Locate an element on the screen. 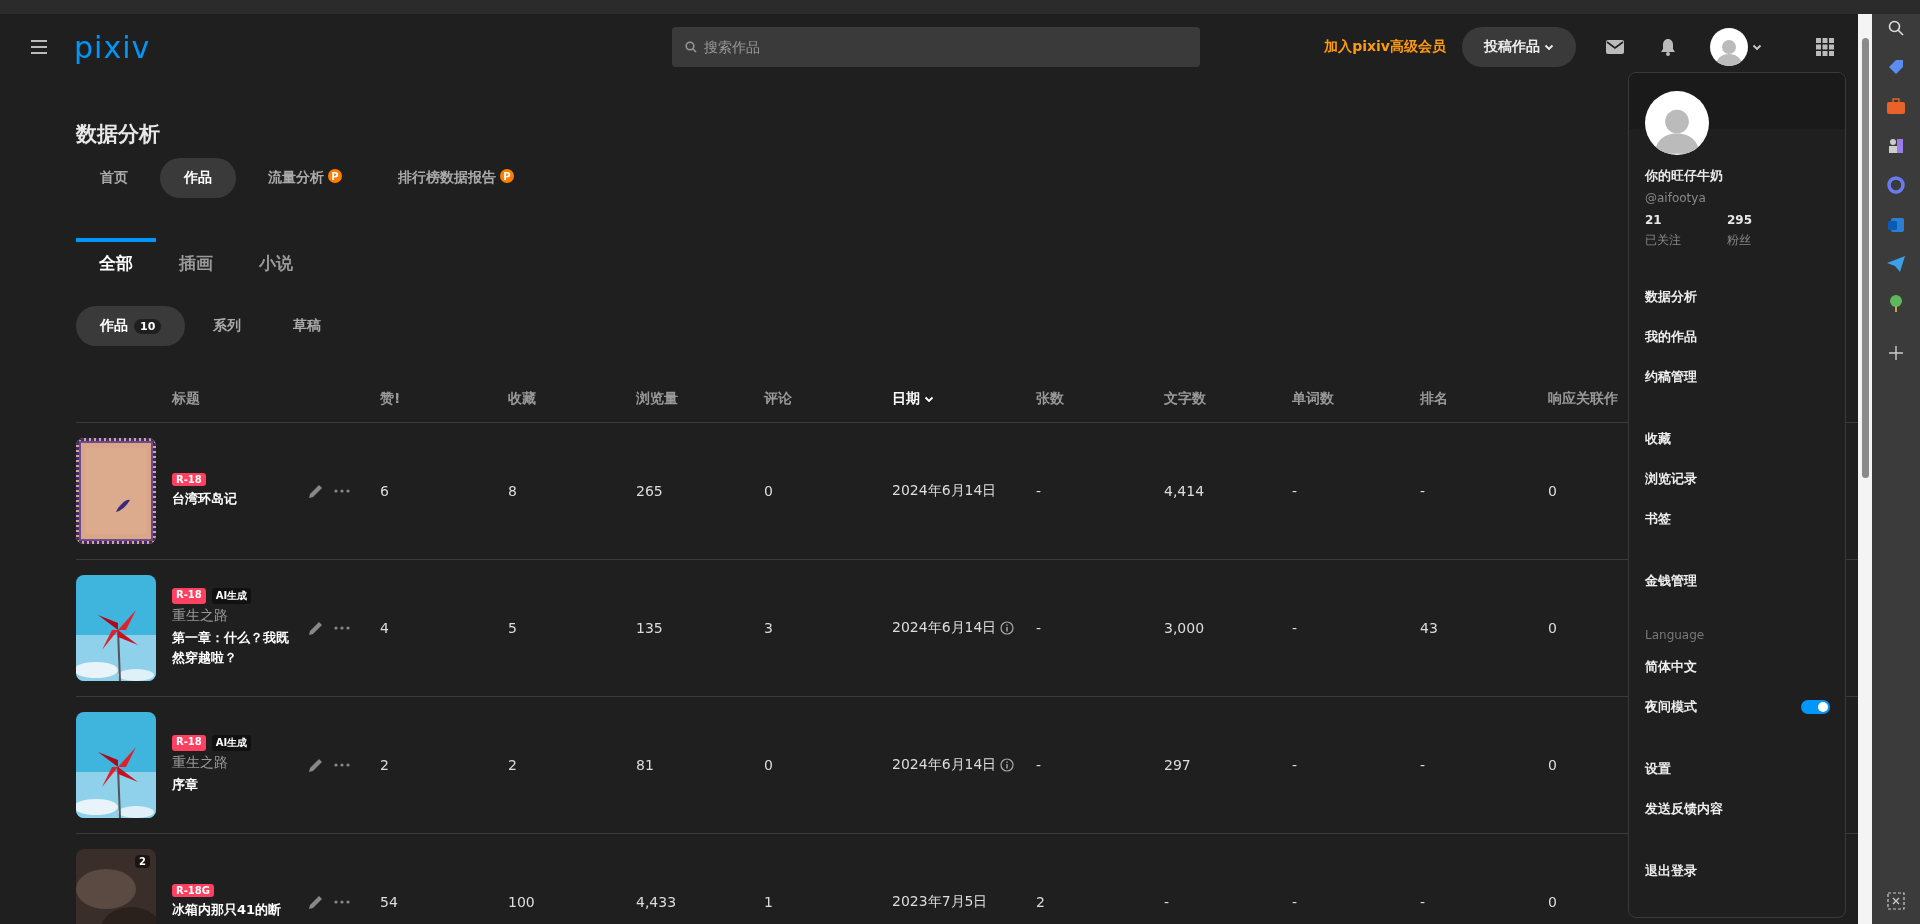 The height and width of the screenshot is (924, 1920). menu-item: 收藏 is located at coordinates (1737, 439).